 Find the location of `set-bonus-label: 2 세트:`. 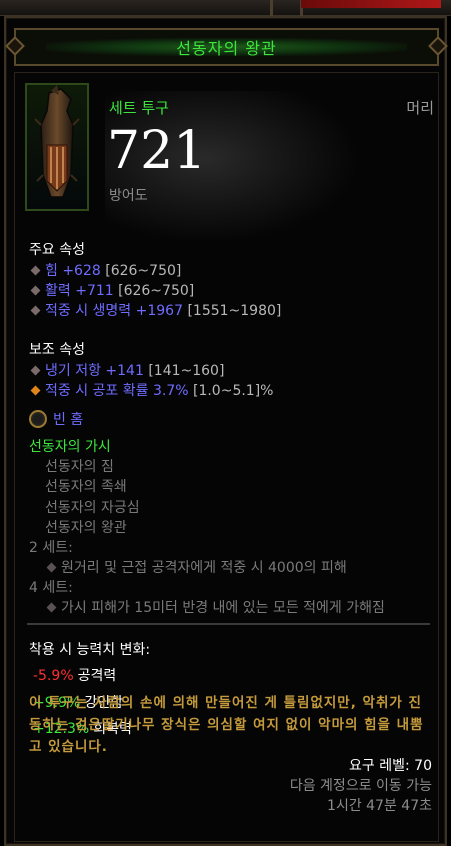

set-bonus-label: 2 세트: is located at coordinates (51, 548).